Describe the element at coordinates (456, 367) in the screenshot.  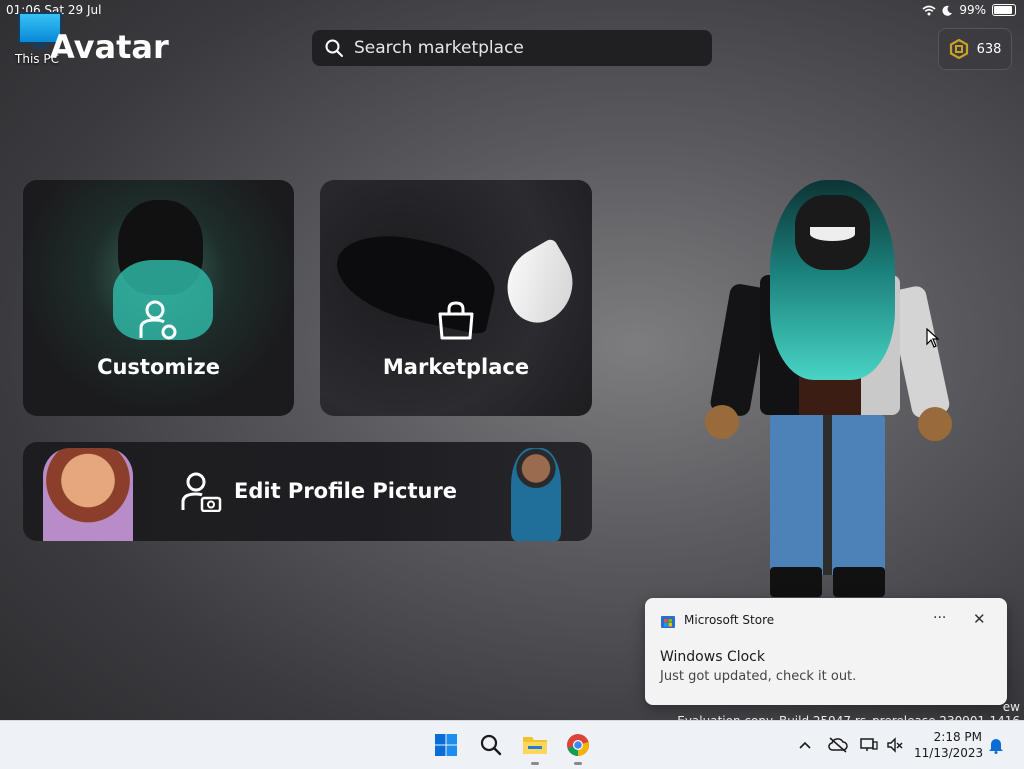
I see `marketplace-label: Marketplace` at that location.